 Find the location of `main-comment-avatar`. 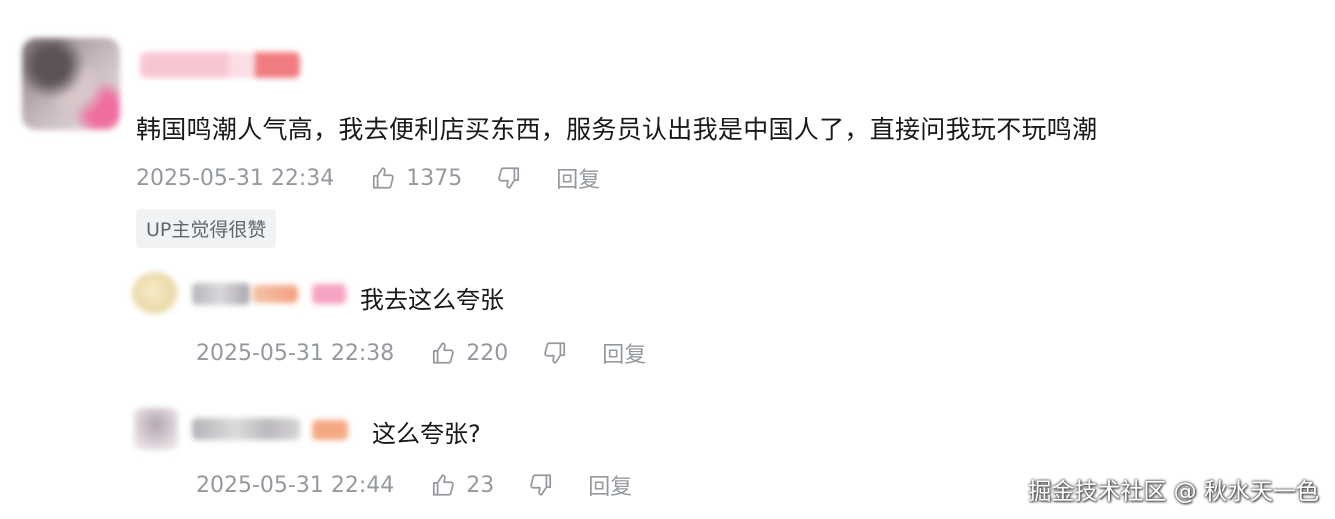

main-comment-avatar is located at coordinates (71, 84).